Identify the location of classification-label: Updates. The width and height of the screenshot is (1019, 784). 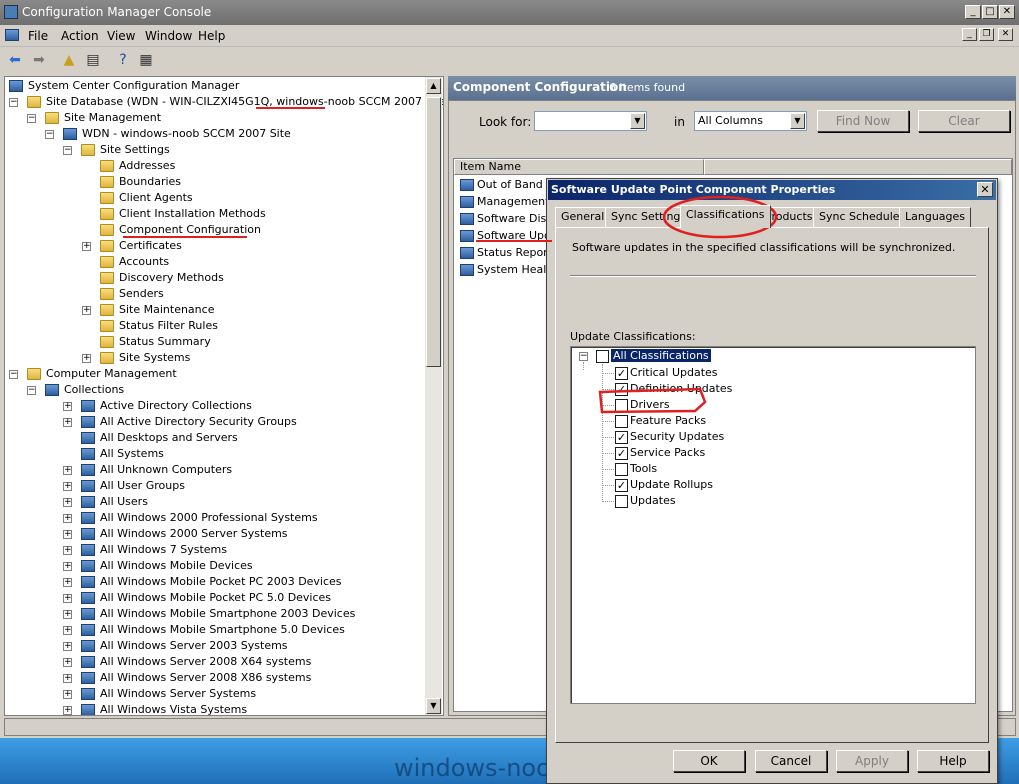
(653, 501).